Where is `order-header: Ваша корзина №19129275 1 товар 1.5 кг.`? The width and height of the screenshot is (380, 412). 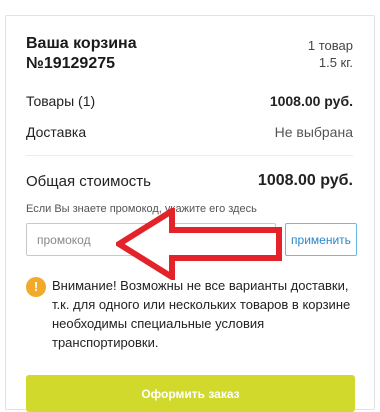 order-header: Ваша корзина №19129275 1 товар 1.5 кг. is located at coordinates (189, 54).